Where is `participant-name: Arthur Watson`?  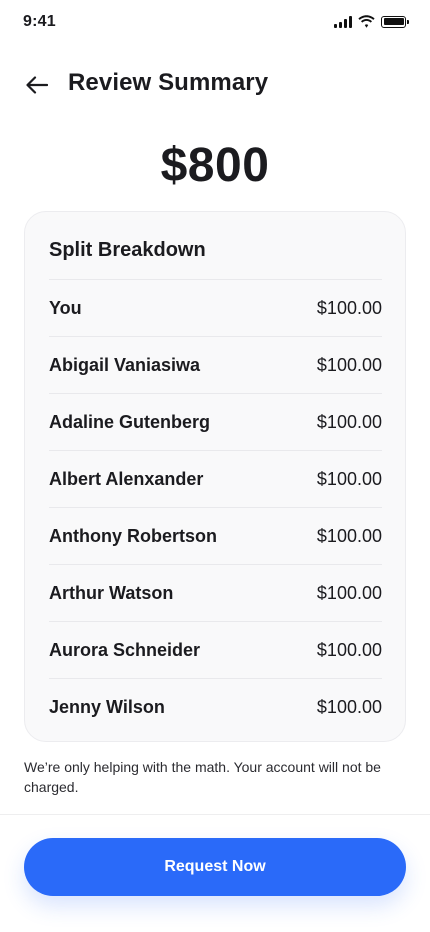 participant-name: Arthur Watson is located at coordinates (111, 592).